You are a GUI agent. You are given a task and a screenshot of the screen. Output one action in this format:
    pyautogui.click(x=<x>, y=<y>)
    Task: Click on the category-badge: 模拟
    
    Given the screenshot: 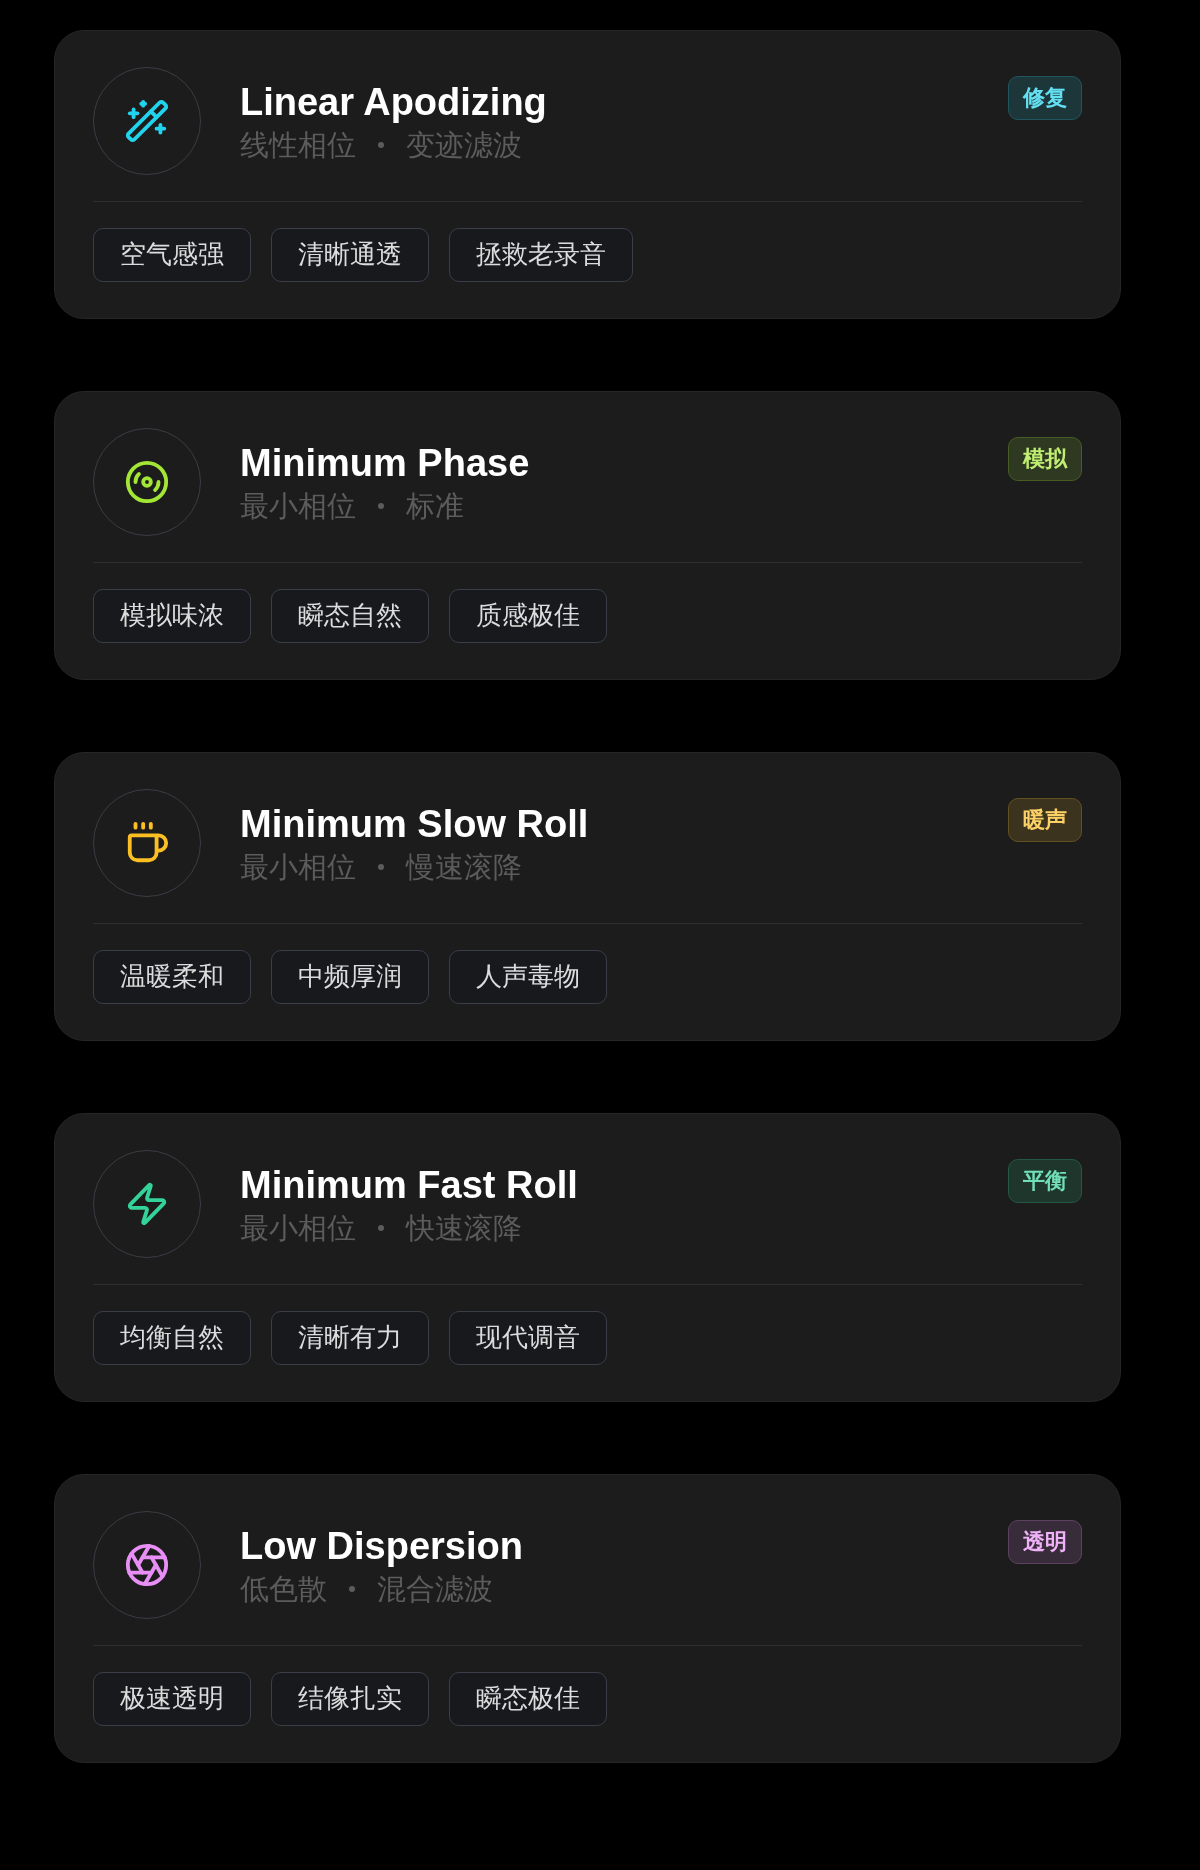 What is the action you would take?
    pyautogui.click(x=1045, y=459)
    